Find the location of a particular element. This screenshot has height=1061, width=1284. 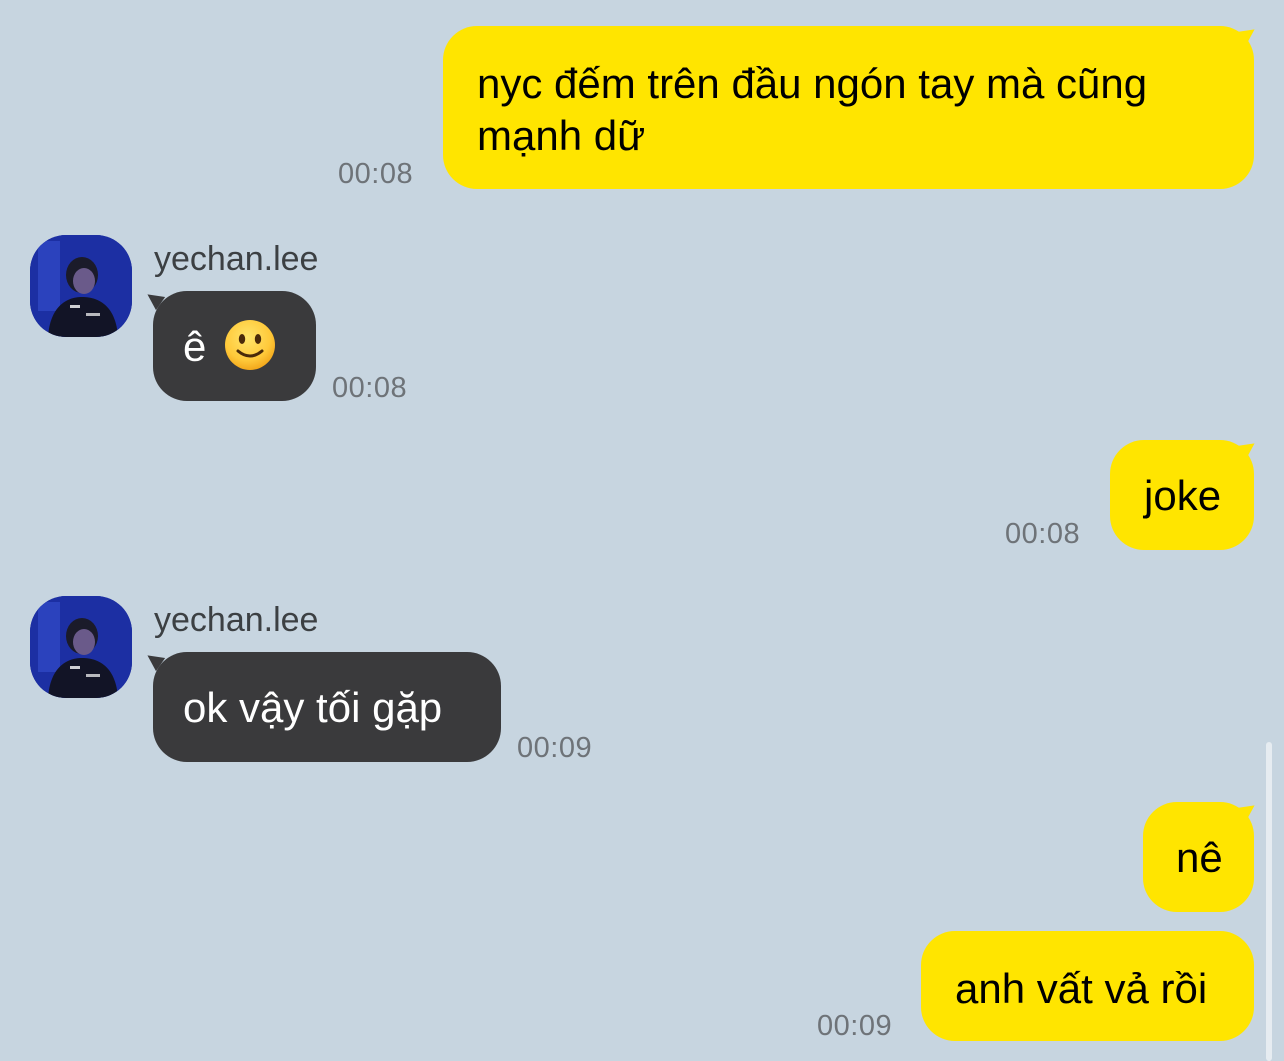

message-text-line: mạnh dữ is located at coordinates (561, 135).